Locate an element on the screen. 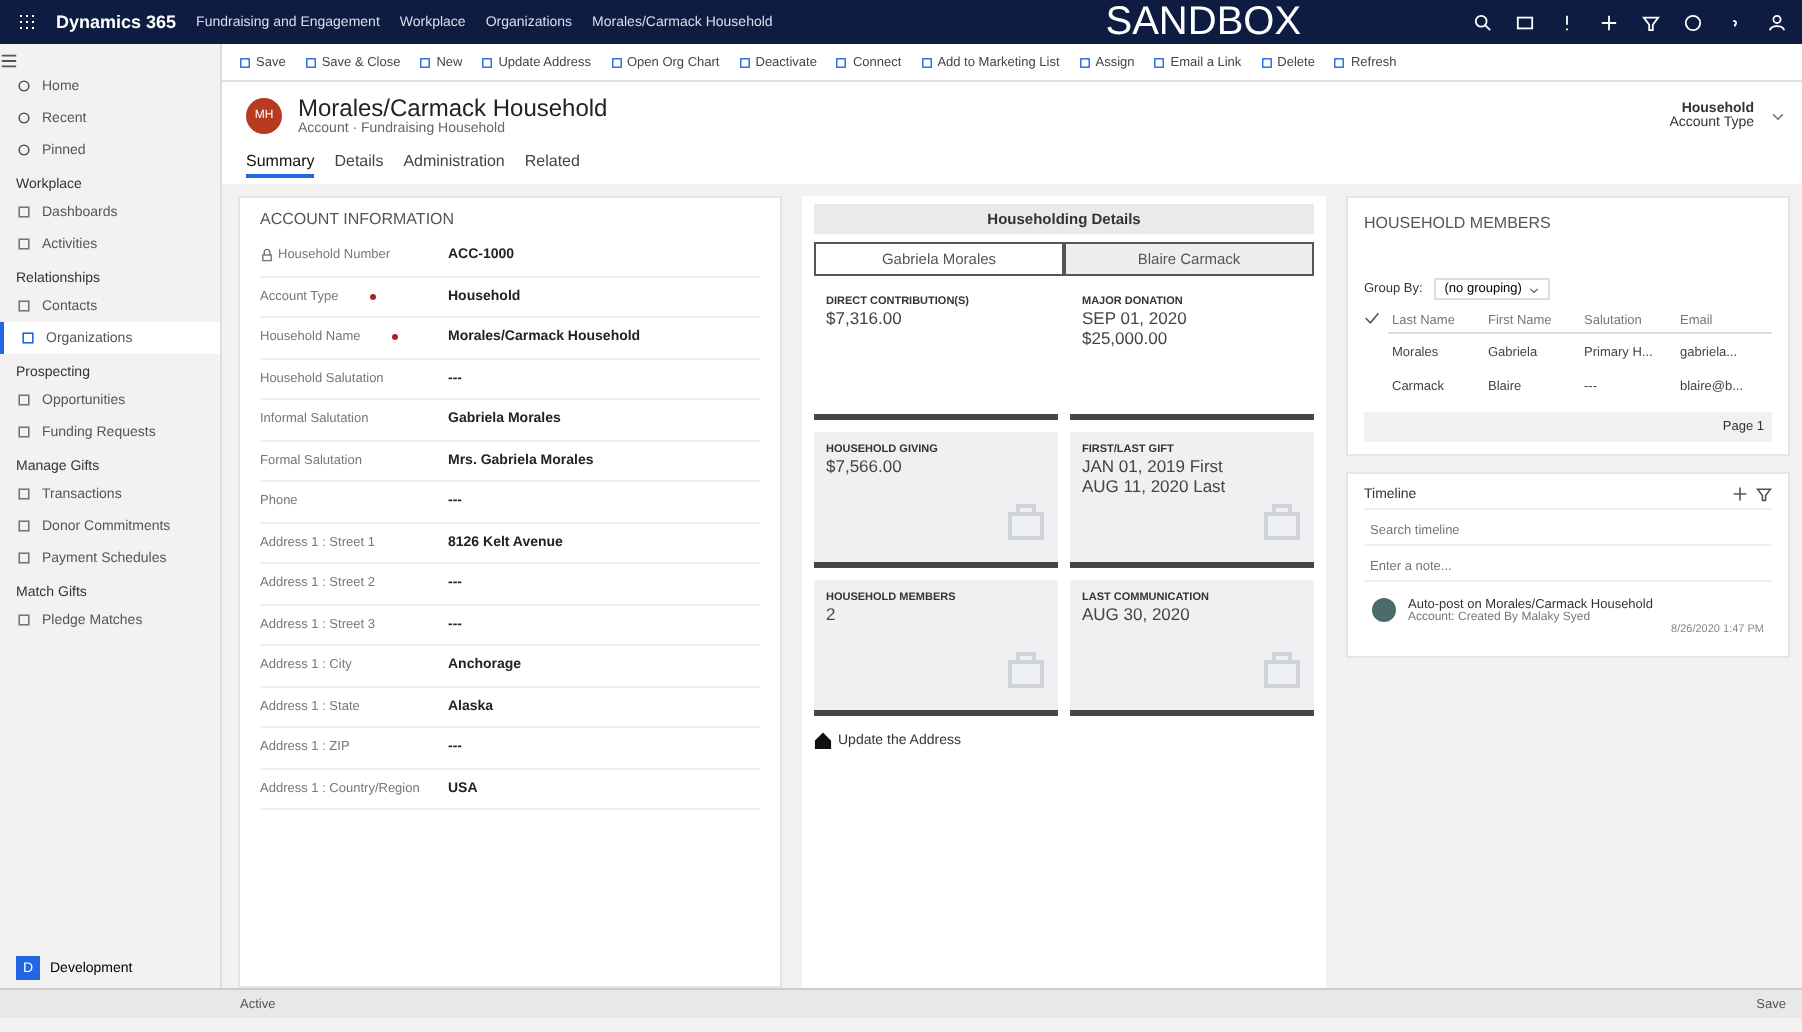 The width and height of the screenshot is (1802, 1032). lock-icon is located at coordinates (267, 255).